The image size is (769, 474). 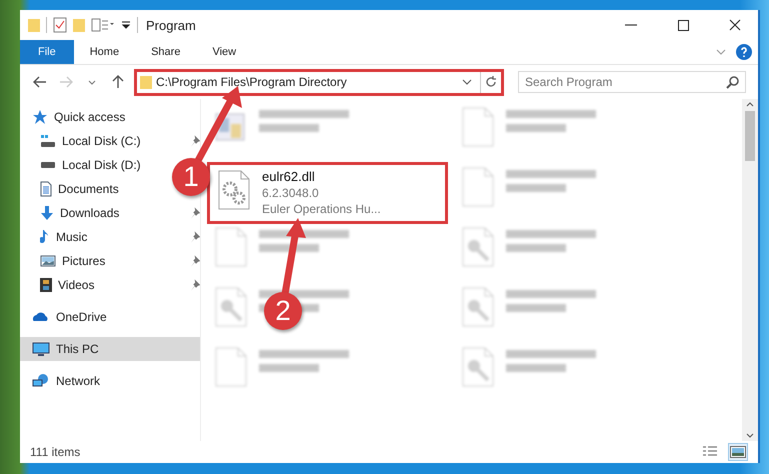 What do you see at coordinates (56, 452) in the screenshot?
I see `item-count: 111 items` at bounding box center [56, 452].